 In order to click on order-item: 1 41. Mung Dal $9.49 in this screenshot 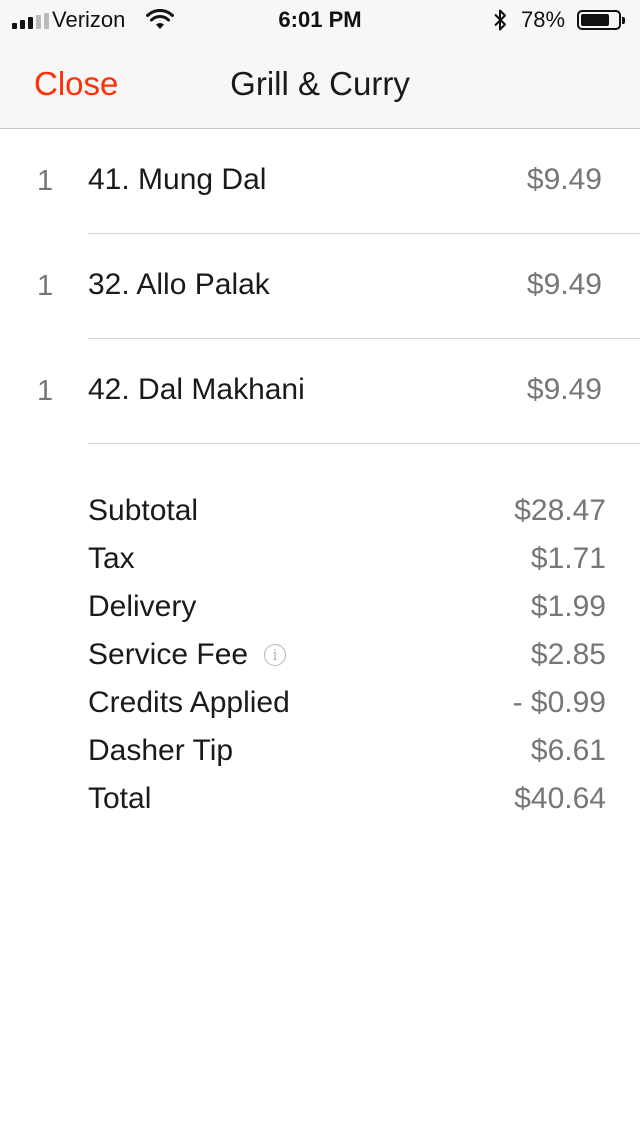, I will do `click(320, 181)`.